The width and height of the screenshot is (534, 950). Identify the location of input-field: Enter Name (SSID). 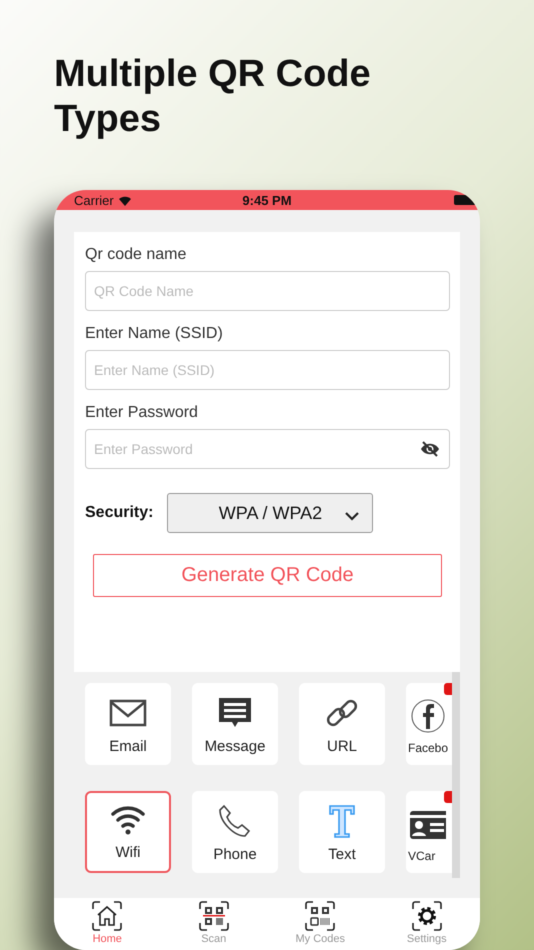
(267, 370).